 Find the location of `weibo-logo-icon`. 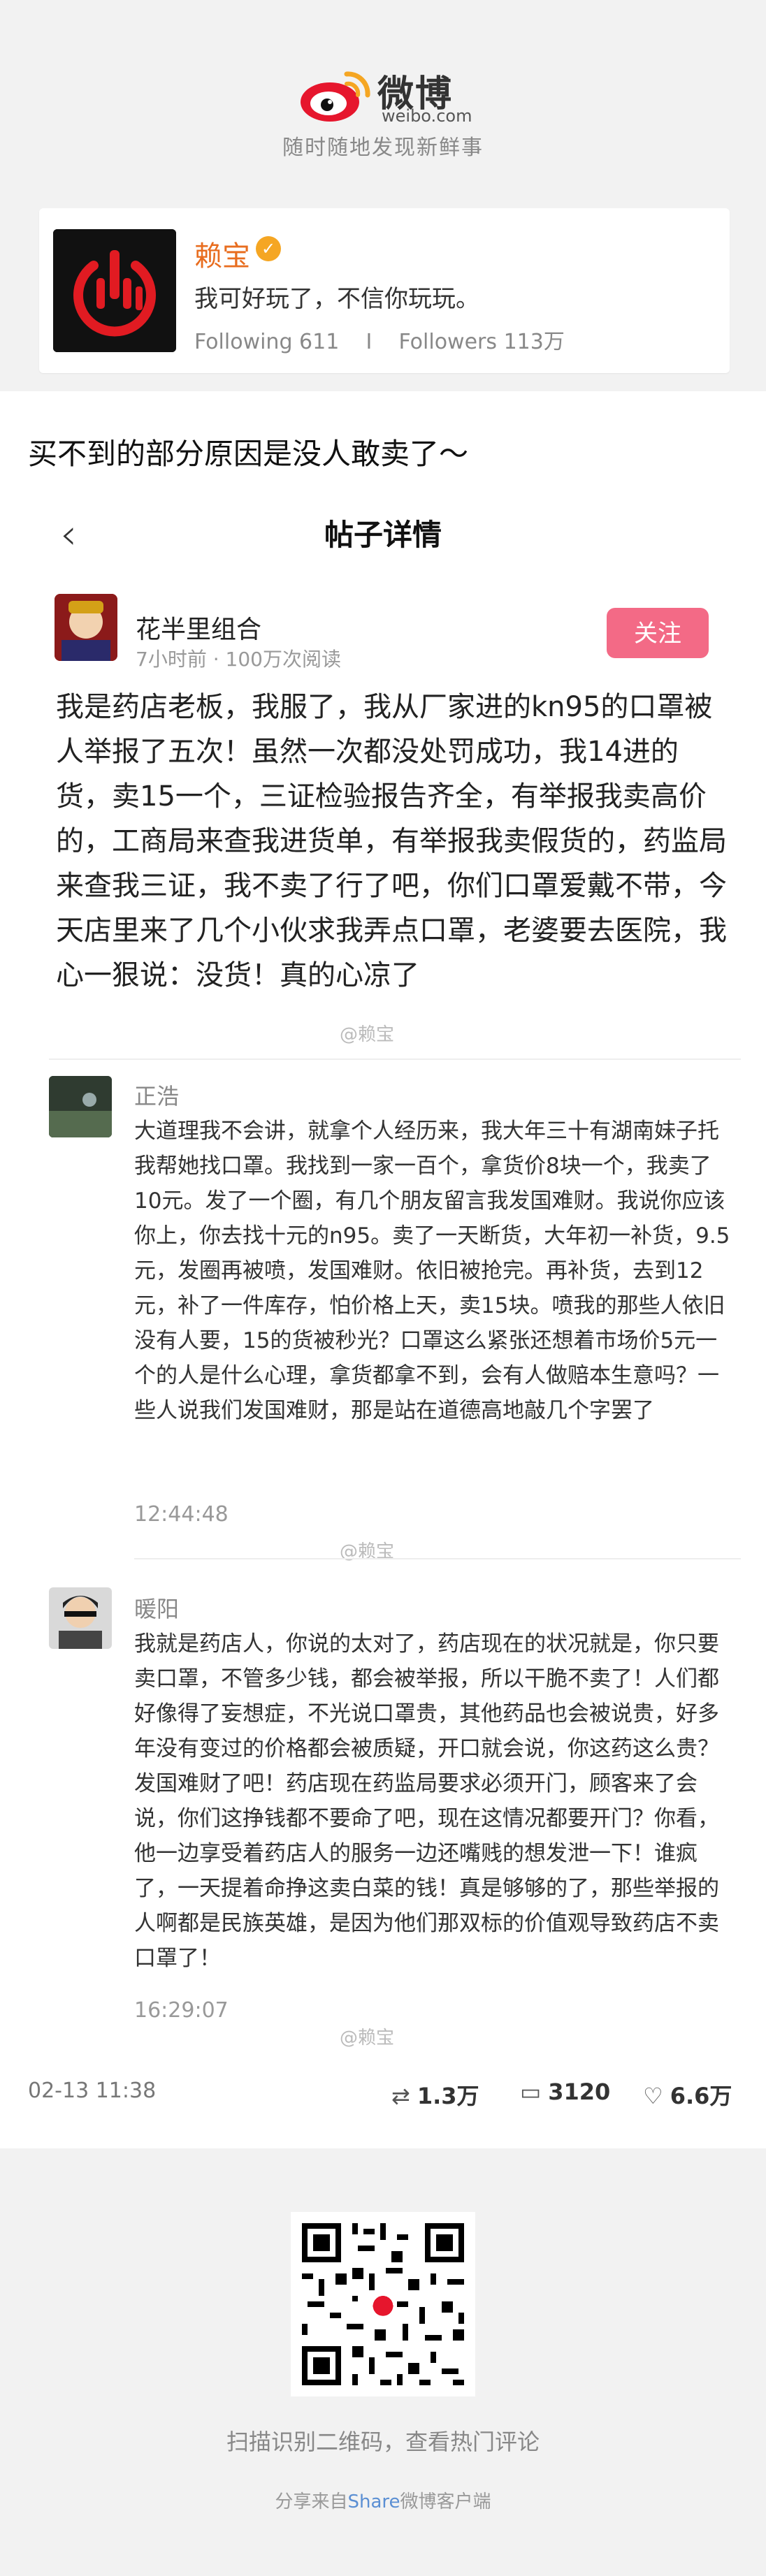

weibo-logo-icon is located at coordinates (335, 96).